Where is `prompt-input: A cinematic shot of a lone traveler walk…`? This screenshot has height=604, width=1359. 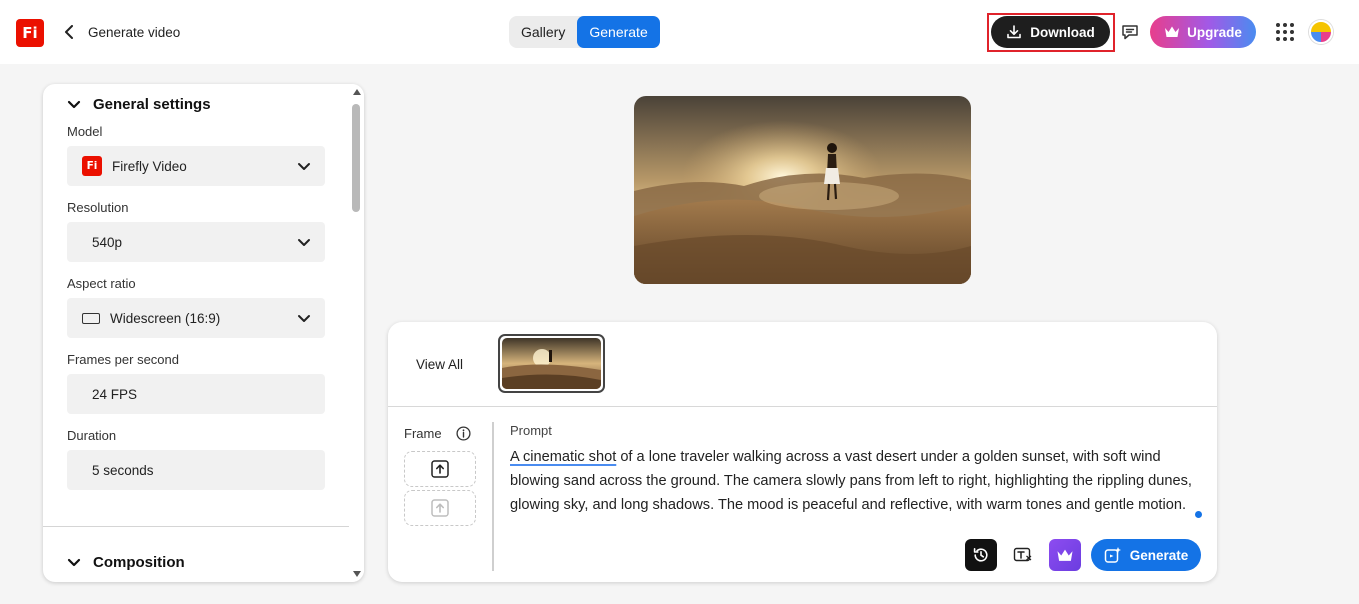
prompt-input: A cinematic shot of a lone traveler walk… is located at coordinates (857, 481).